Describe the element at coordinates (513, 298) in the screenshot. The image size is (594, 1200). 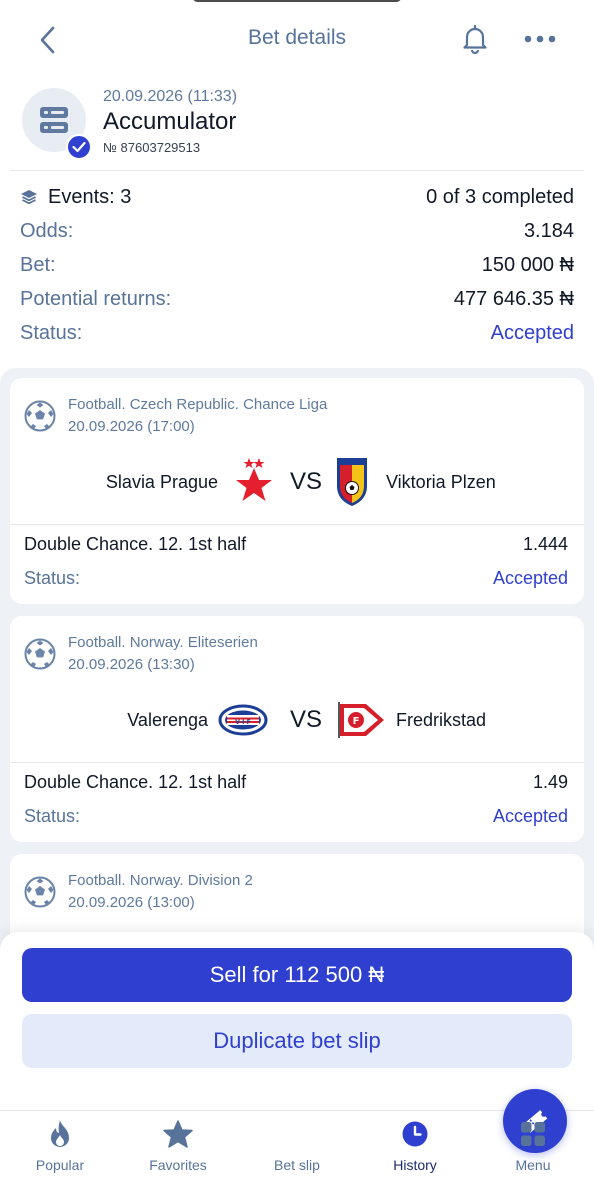
I see `returns-value: 477 646.35 ₦` at that location.